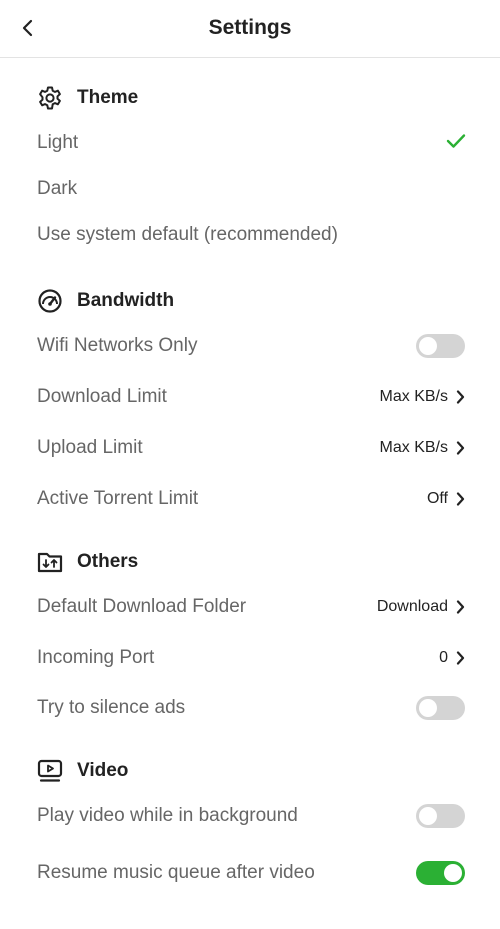 The image size is (500, 929). I want to click on video-player-icon, so click(50, 771).